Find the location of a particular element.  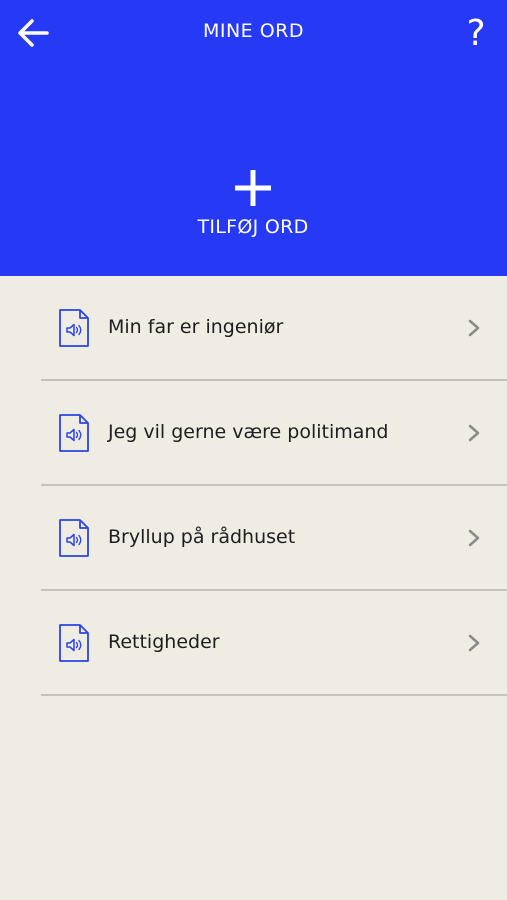

list-item: Min far er ingeniør is located at coordinates (253, 328).